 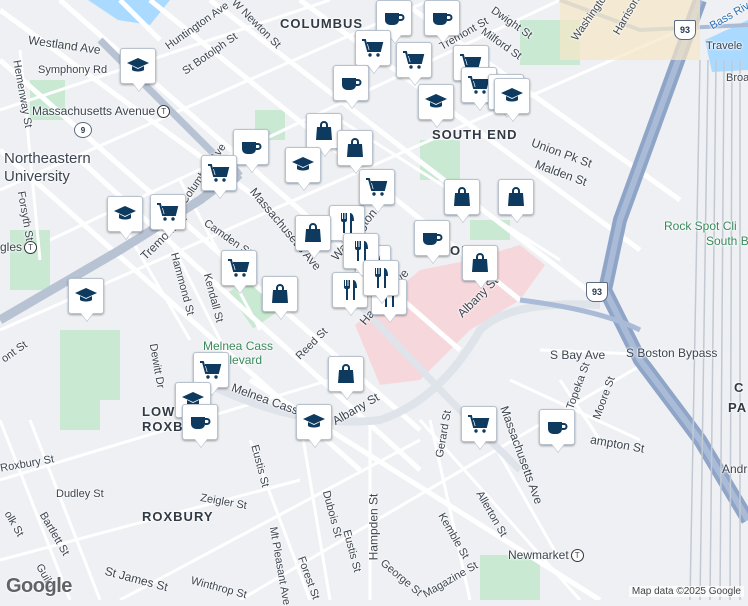 What do you see at coordinates (83, 130) in the screenshot?
I see `route-9-shield: 9` at bounding box center [83, 130].